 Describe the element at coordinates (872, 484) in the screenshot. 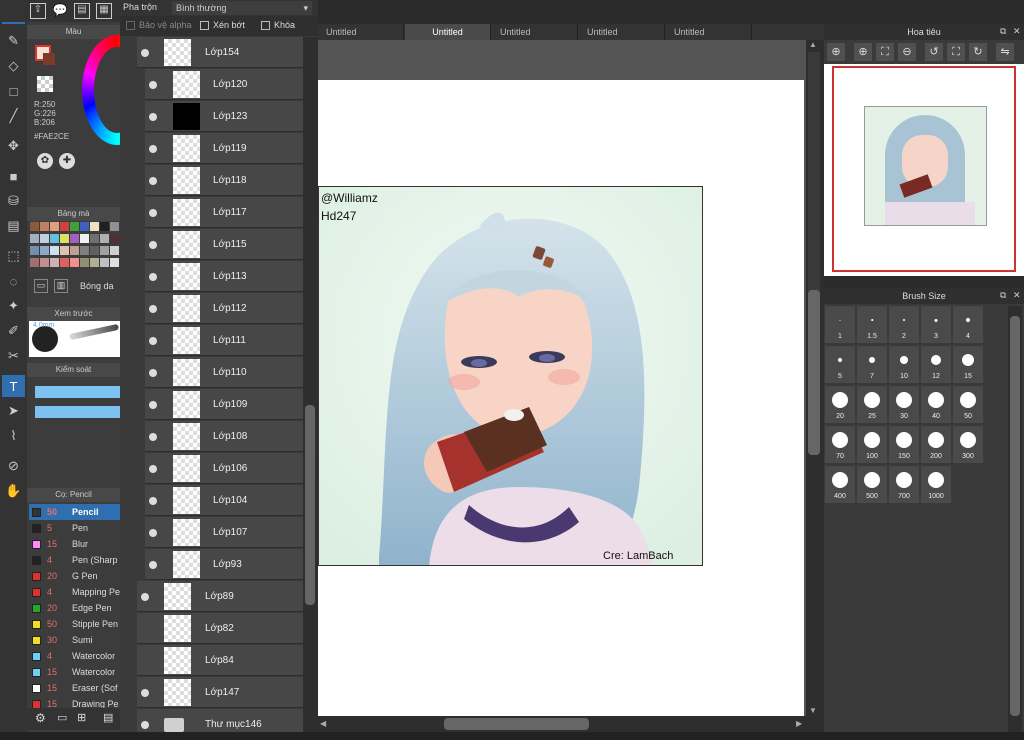

I see `brush-size-cell: 500` at that location.